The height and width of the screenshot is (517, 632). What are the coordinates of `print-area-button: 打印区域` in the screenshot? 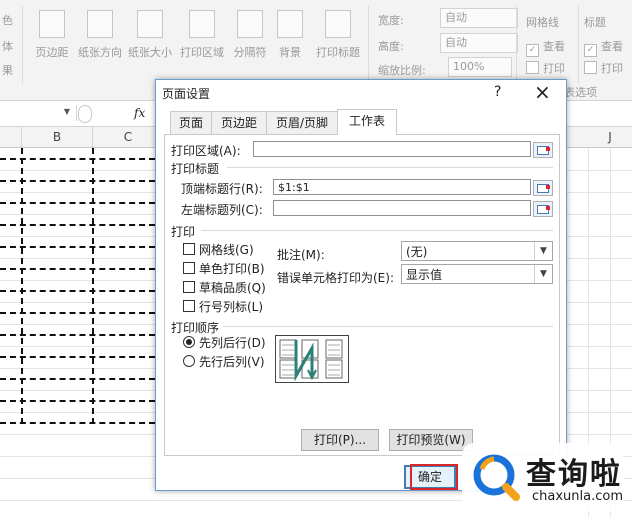 It's located at (202, 36).